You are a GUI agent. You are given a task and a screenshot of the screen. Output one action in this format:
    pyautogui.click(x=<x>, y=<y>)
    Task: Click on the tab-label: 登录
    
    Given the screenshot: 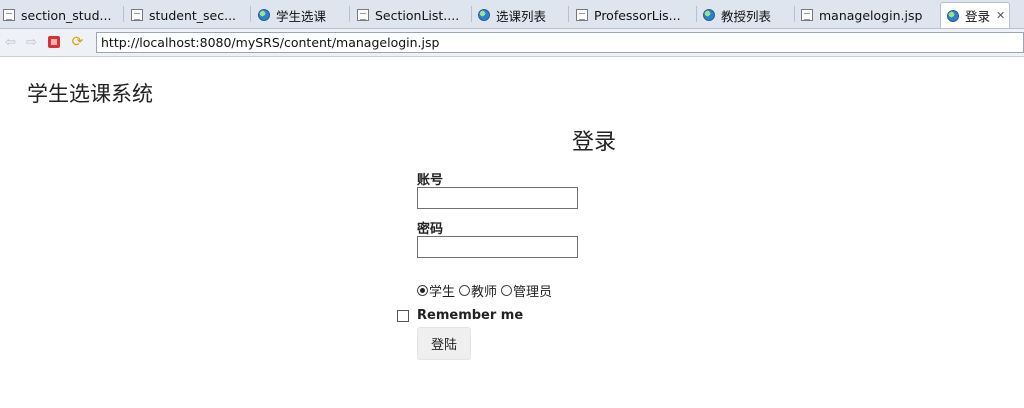 What is the action you would take?
    pyautogui.click(x=978, y=16)
    